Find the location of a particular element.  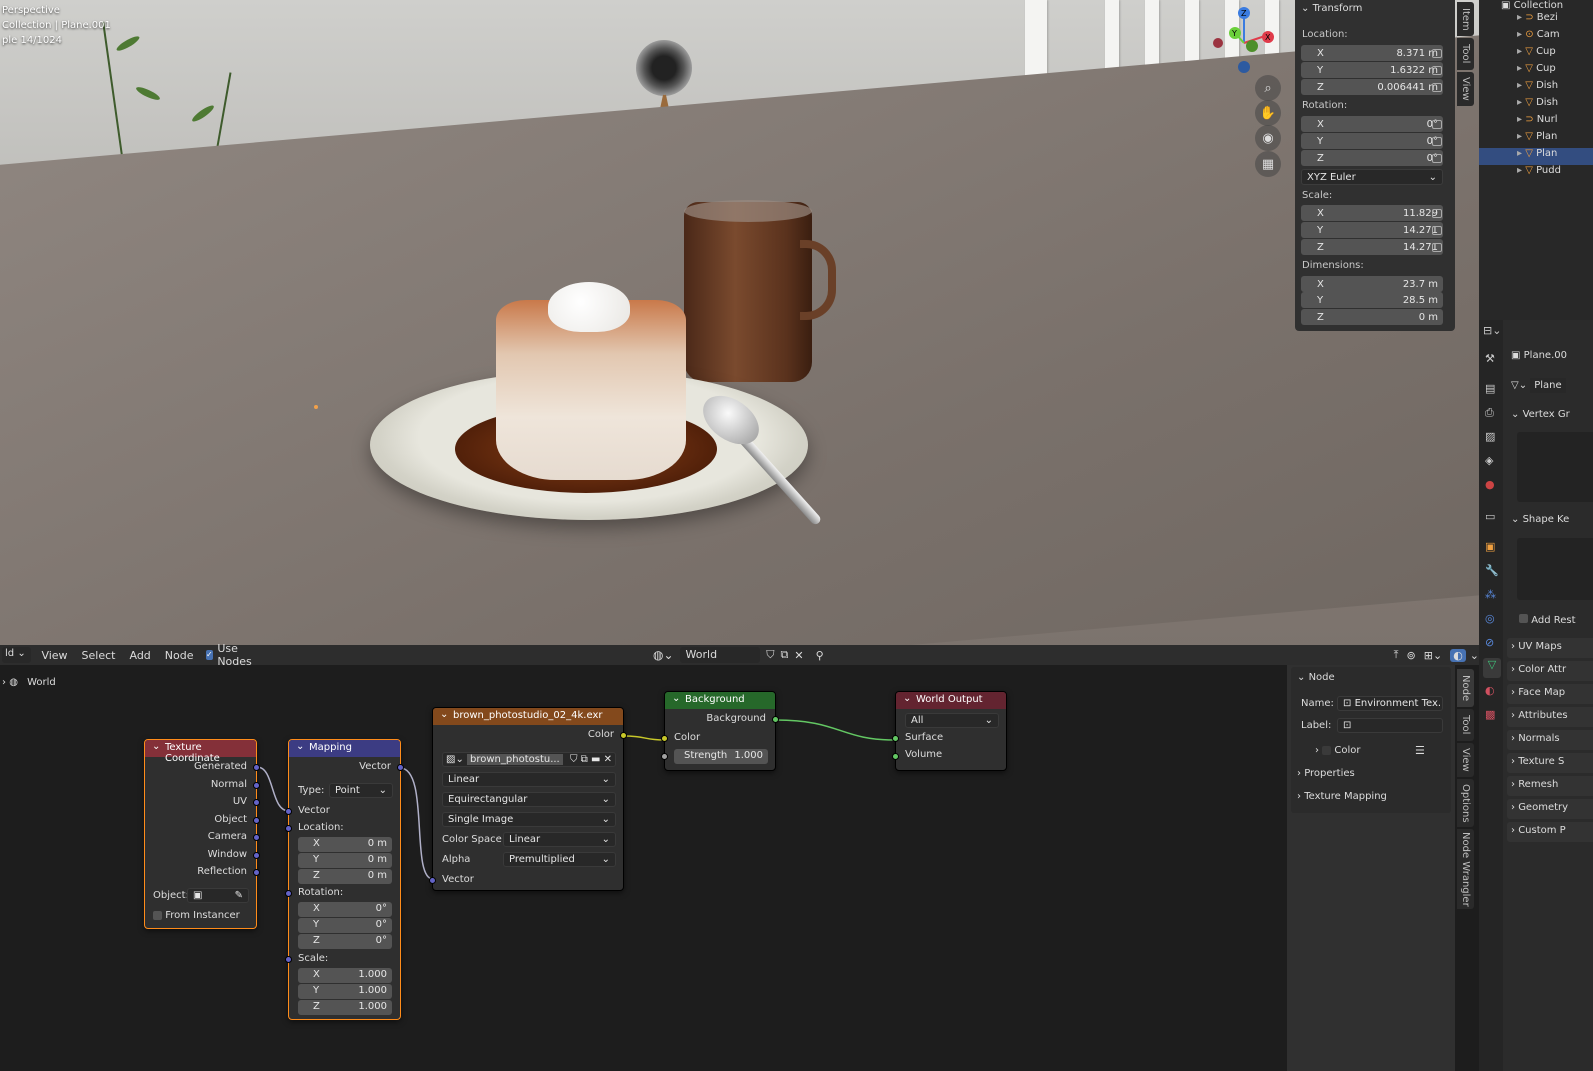

image-datablock: ▨⌄ brown_photostu... ⛉ ⧉ ▬ ✕ is located at coordinates (529, 759).